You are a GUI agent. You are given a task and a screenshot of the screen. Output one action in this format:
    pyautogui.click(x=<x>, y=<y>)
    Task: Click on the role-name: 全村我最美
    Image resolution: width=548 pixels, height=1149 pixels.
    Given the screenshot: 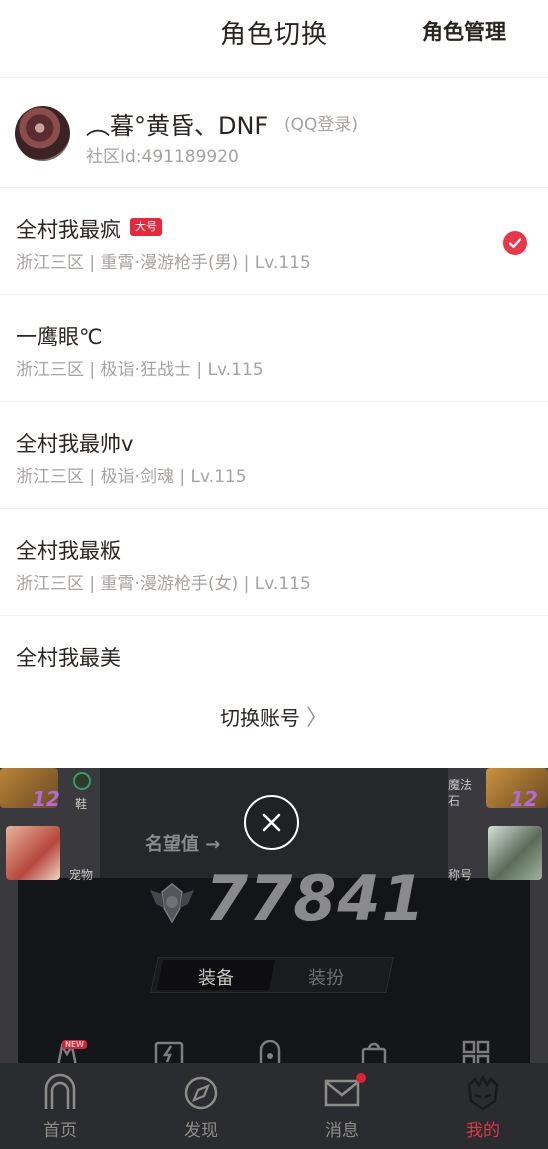 What is the action you would take?
    pyautogui.click(x=68, y=658)
    